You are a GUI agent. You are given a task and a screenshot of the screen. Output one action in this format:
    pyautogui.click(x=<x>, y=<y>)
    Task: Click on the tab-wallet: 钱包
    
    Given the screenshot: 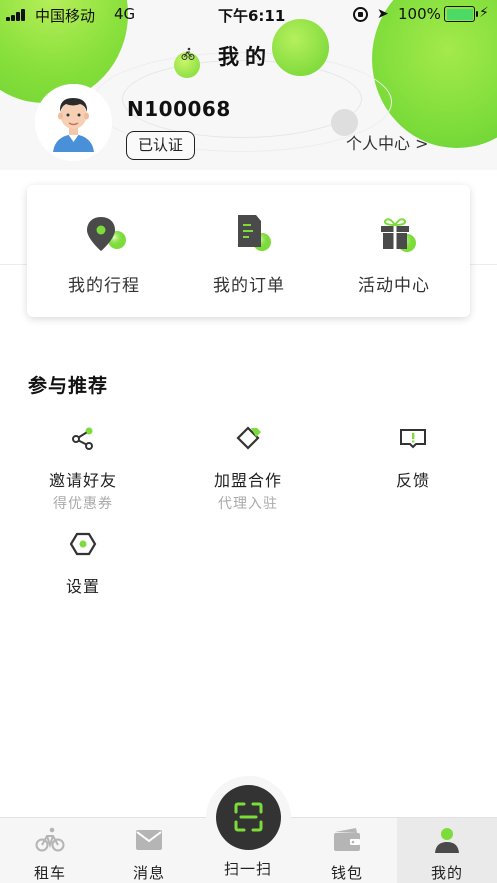 What is the action you would take?
    pyautogui.click(x=347, y=850)
    